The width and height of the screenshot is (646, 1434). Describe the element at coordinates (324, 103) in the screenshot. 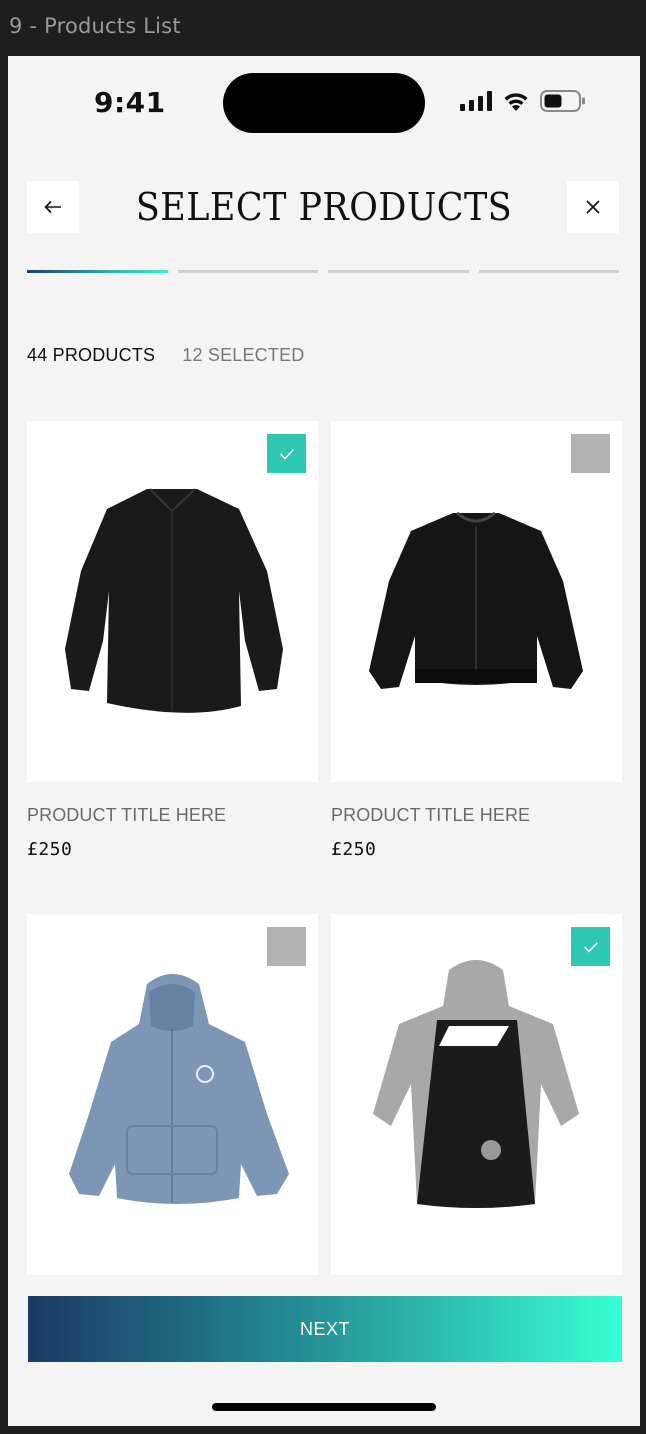

I see `dynamic-island` at that location.